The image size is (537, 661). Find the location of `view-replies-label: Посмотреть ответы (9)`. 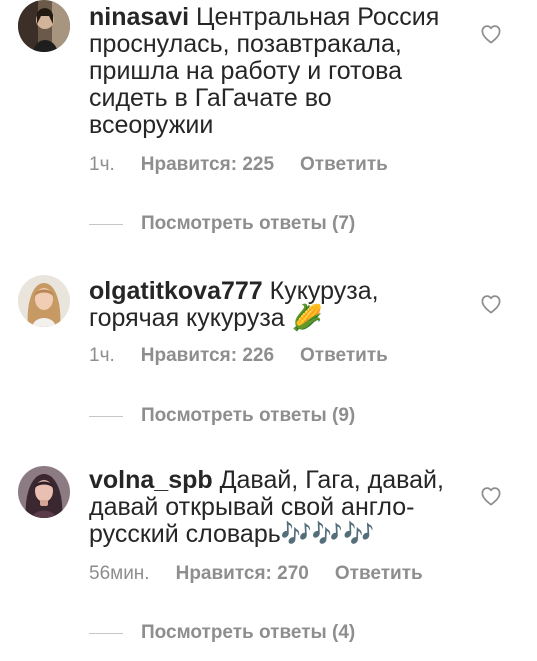

view-replies-label: Посмотреть ответы (9) is located at coordinates (248, 415).